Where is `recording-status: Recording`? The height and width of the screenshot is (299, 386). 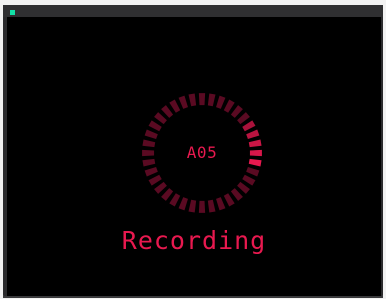 recording-status: Recording is located at coordinates (194, 240).